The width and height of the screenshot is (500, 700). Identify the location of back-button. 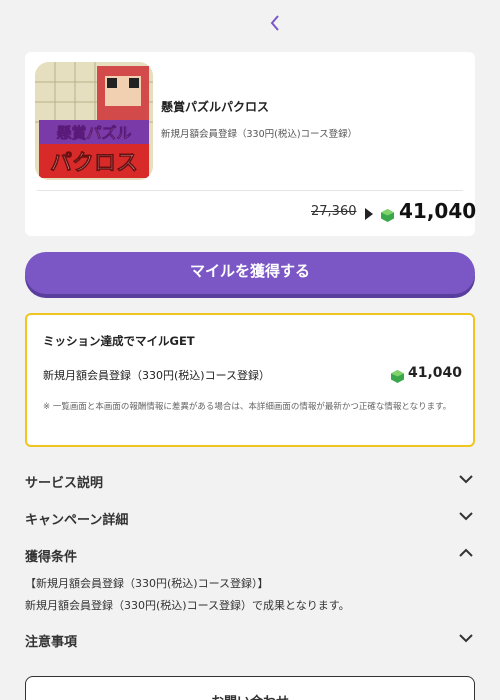
(275, 24).